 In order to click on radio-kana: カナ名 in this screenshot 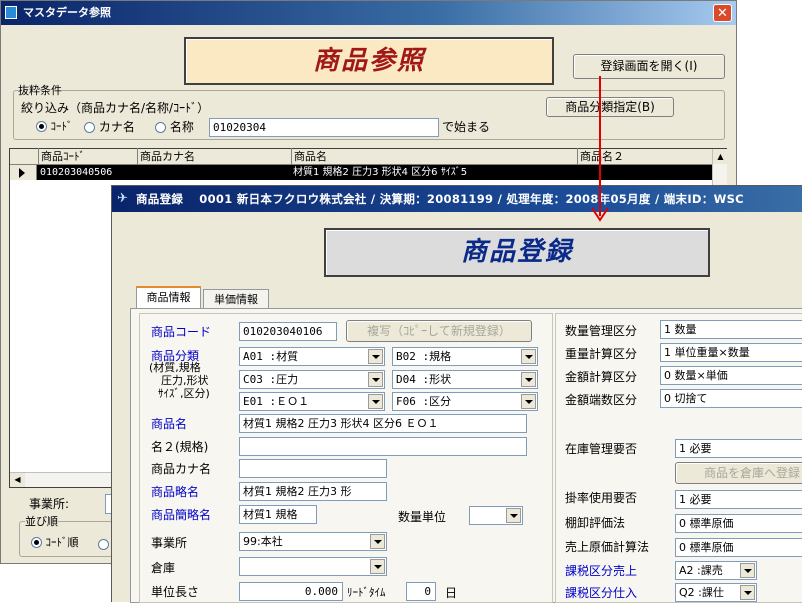, I will do `click(109, 127)`.